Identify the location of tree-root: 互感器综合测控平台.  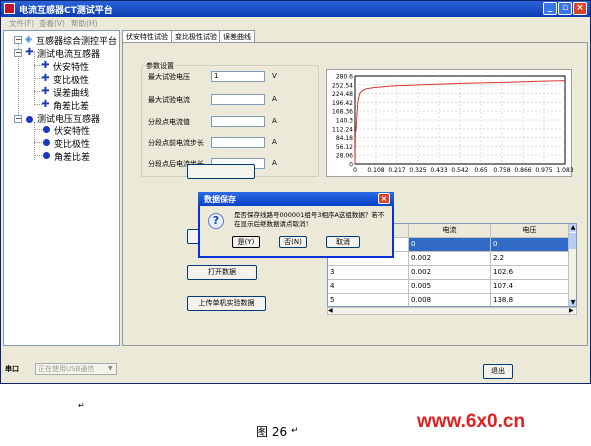
(76, 40).